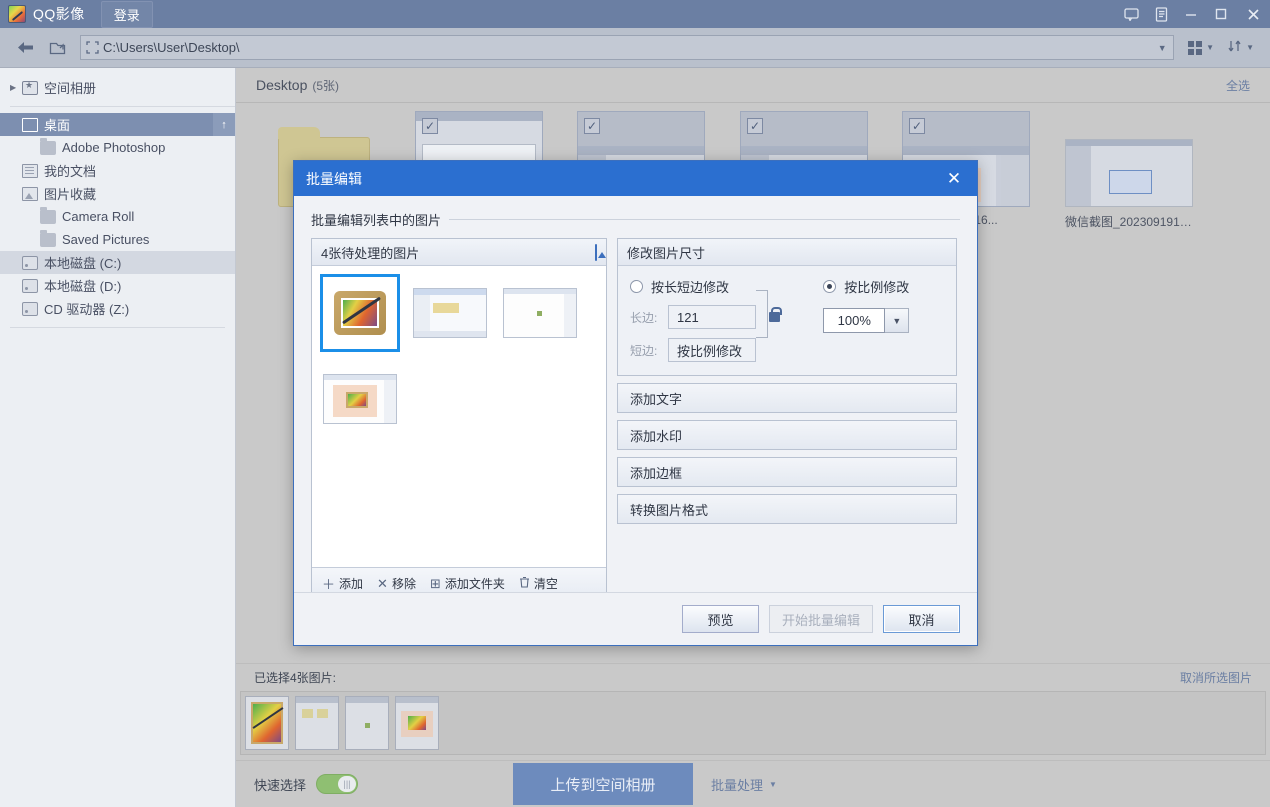  I want to click on minimize-icon, so click(1191, 14).